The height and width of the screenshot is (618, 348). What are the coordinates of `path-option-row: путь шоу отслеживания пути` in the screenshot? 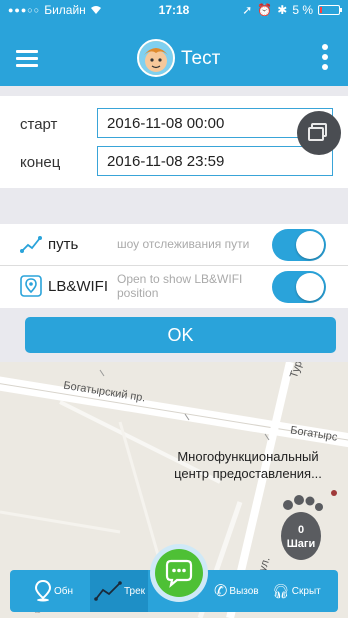 It's located at (174, 245).